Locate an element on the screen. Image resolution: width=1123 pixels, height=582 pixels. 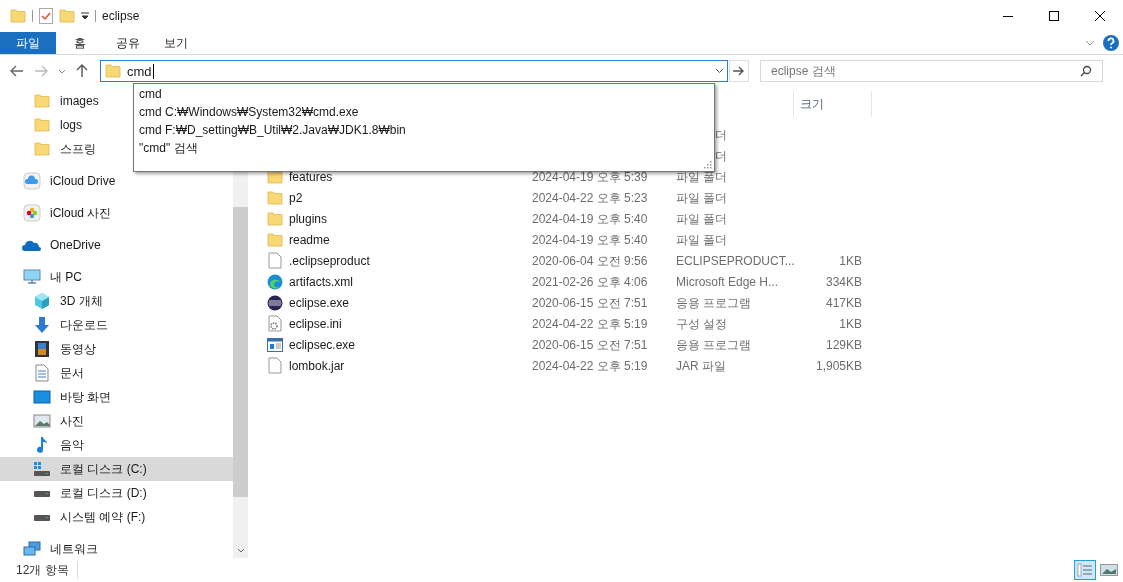
ribbon-tab: 보기 is located at coordinates (176, 43).